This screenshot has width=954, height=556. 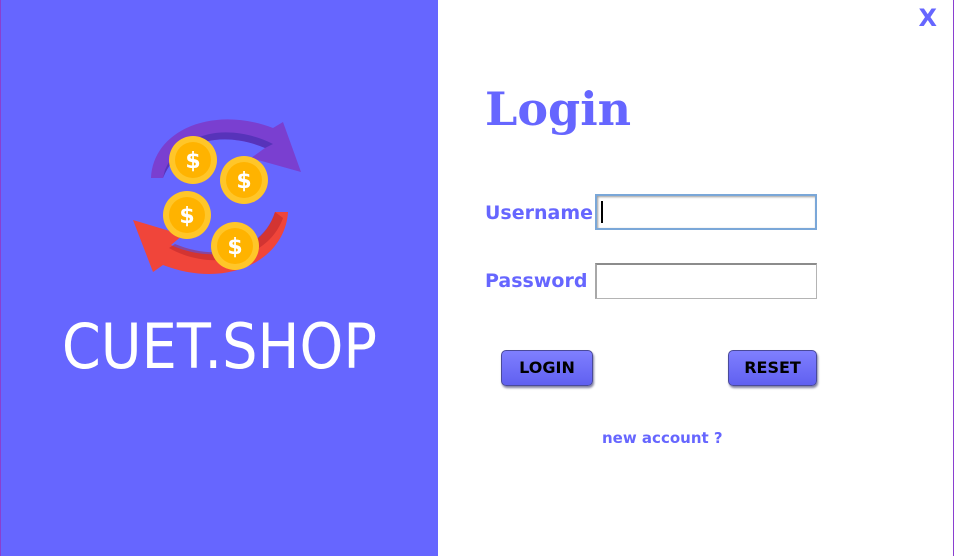 What do you see at coordinates (547, 368) in the screenshot?
I see `login-button: LOGIN` at bounding box center [547, 368].